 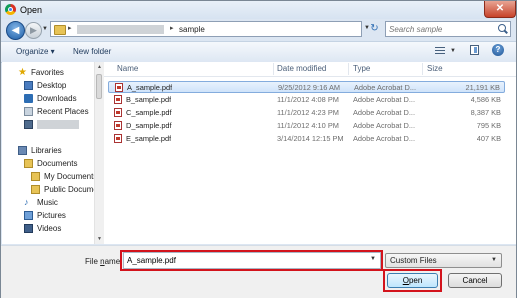 I want to click on preview-pane-icon, so click(x=474, y=50).